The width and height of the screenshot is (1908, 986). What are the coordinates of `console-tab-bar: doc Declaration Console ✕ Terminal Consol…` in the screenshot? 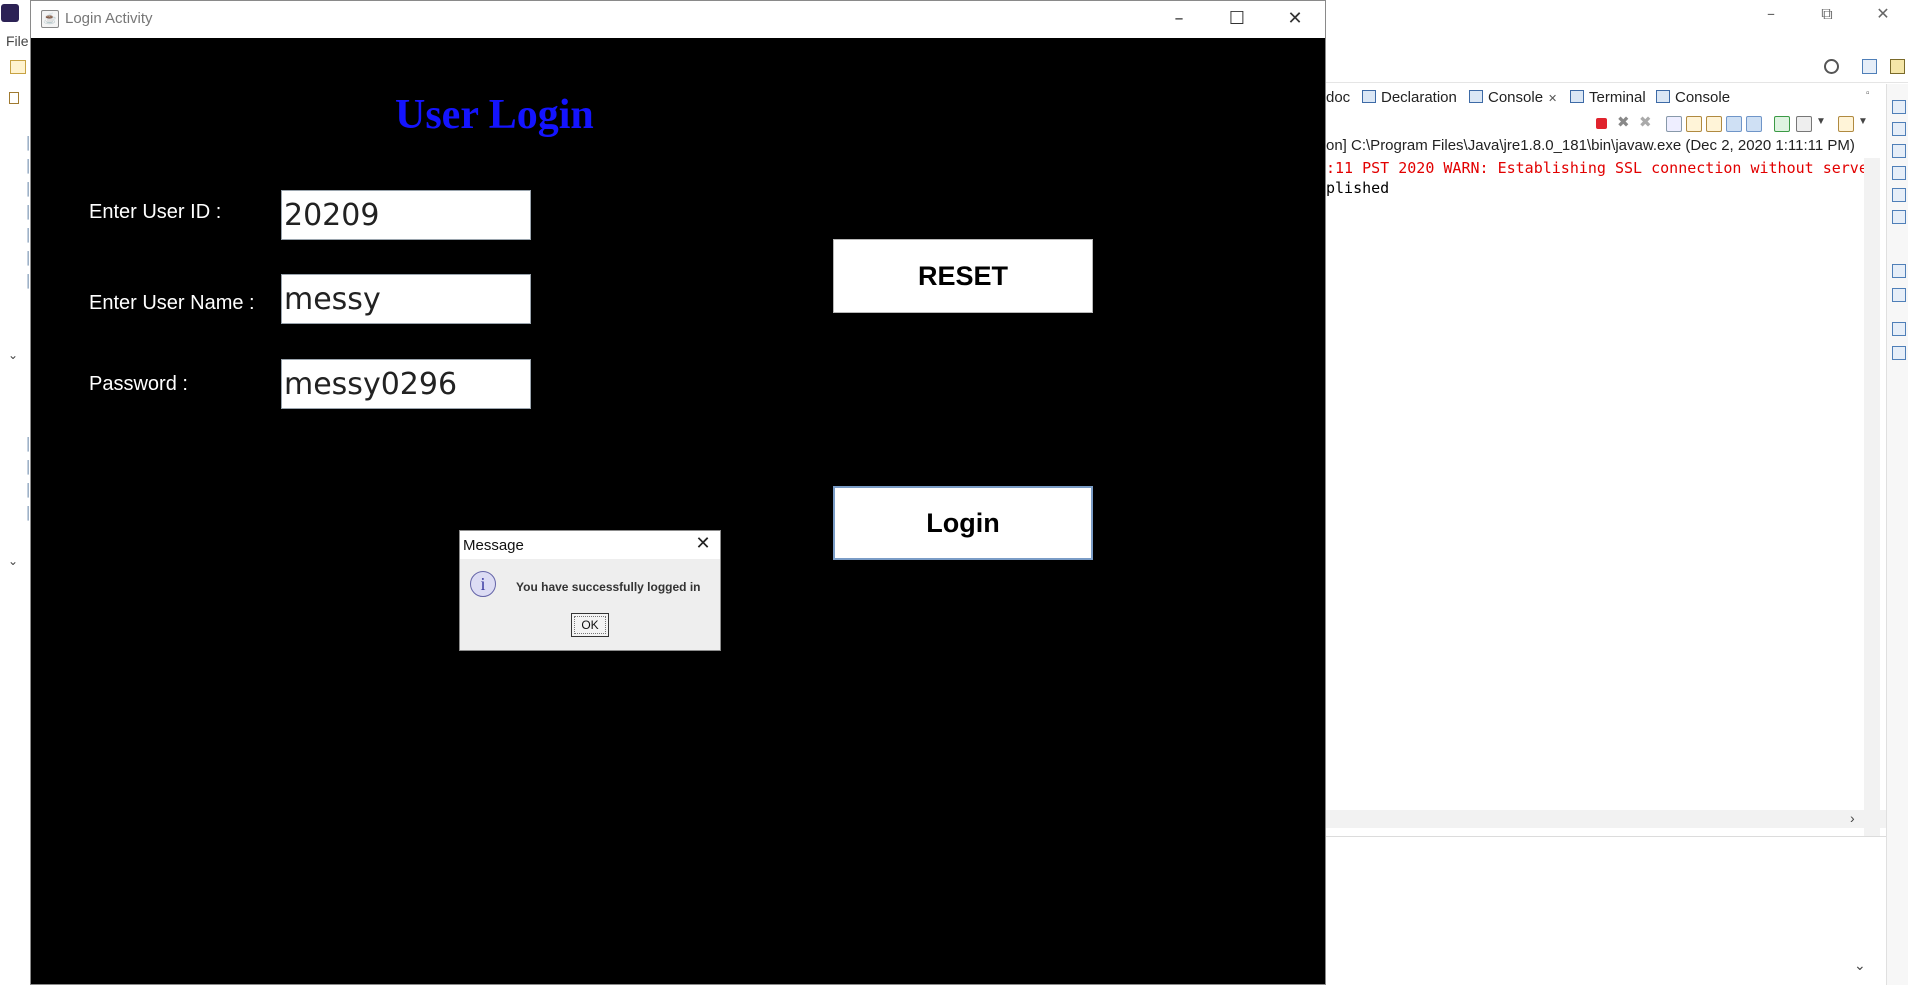 It's located at (1606, 98).